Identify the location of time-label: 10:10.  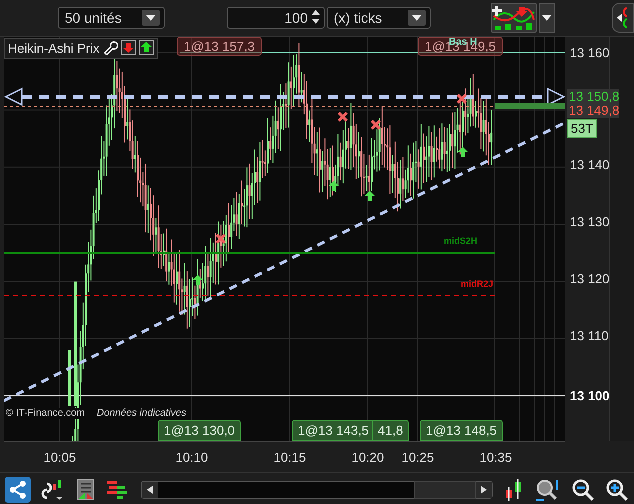
(192, 457).